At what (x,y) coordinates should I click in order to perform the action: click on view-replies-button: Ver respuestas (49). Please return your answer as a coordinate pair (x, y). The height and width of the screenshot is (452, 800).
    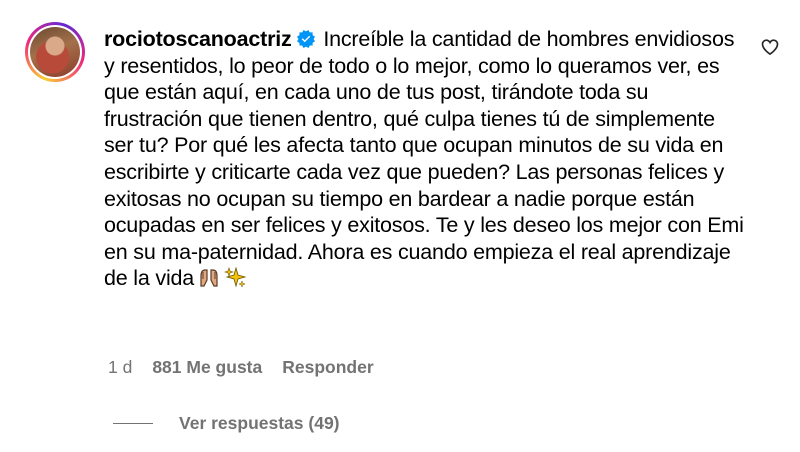
    Looking at the image, I should click on (226, 423).